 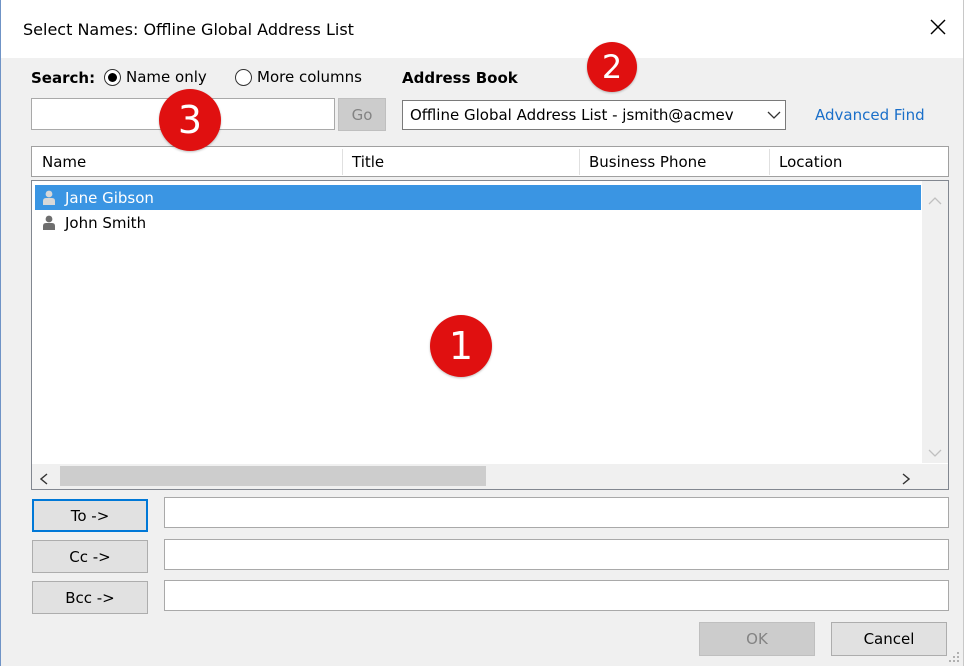 I want to click on close-icon, so click(x=938, y=27).